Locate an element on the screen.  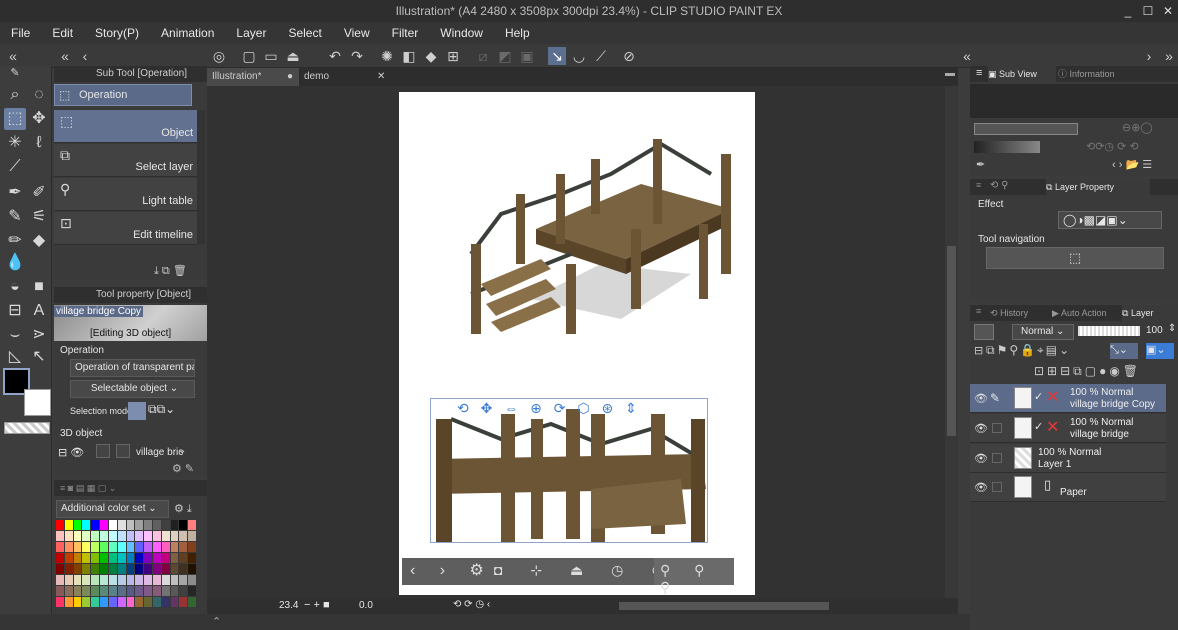
sub-tool-actions-icon: ⤓ ⧉ 🗑 is located at coordinates (170, 271).